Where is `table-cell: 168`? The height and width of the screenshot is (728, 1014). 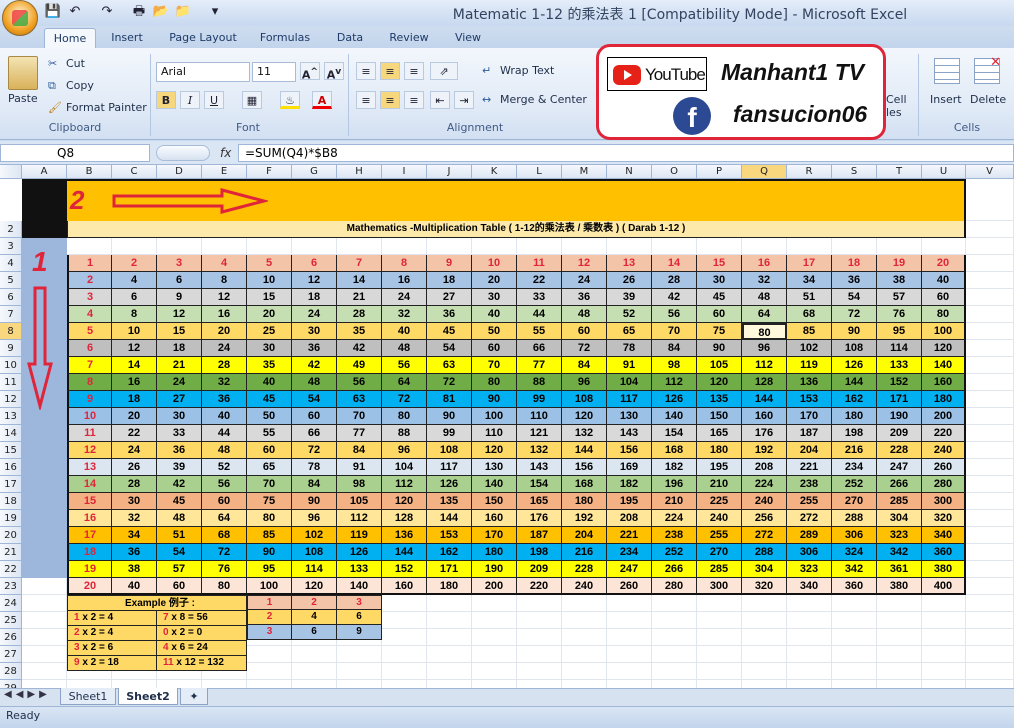 table-cell: 168 is located at coordinates (584, 484).